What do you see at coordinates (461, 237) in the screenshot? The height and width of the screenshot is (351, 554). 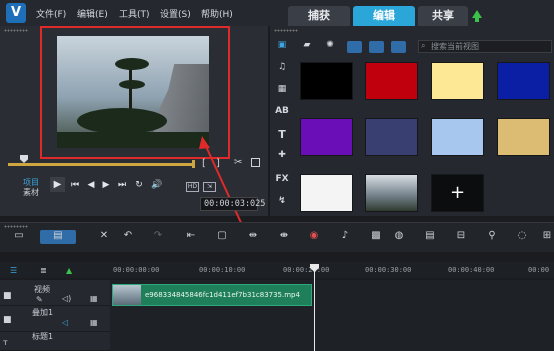 I see `stabilize-icon: ⊟` at bounding box center [461, 237].